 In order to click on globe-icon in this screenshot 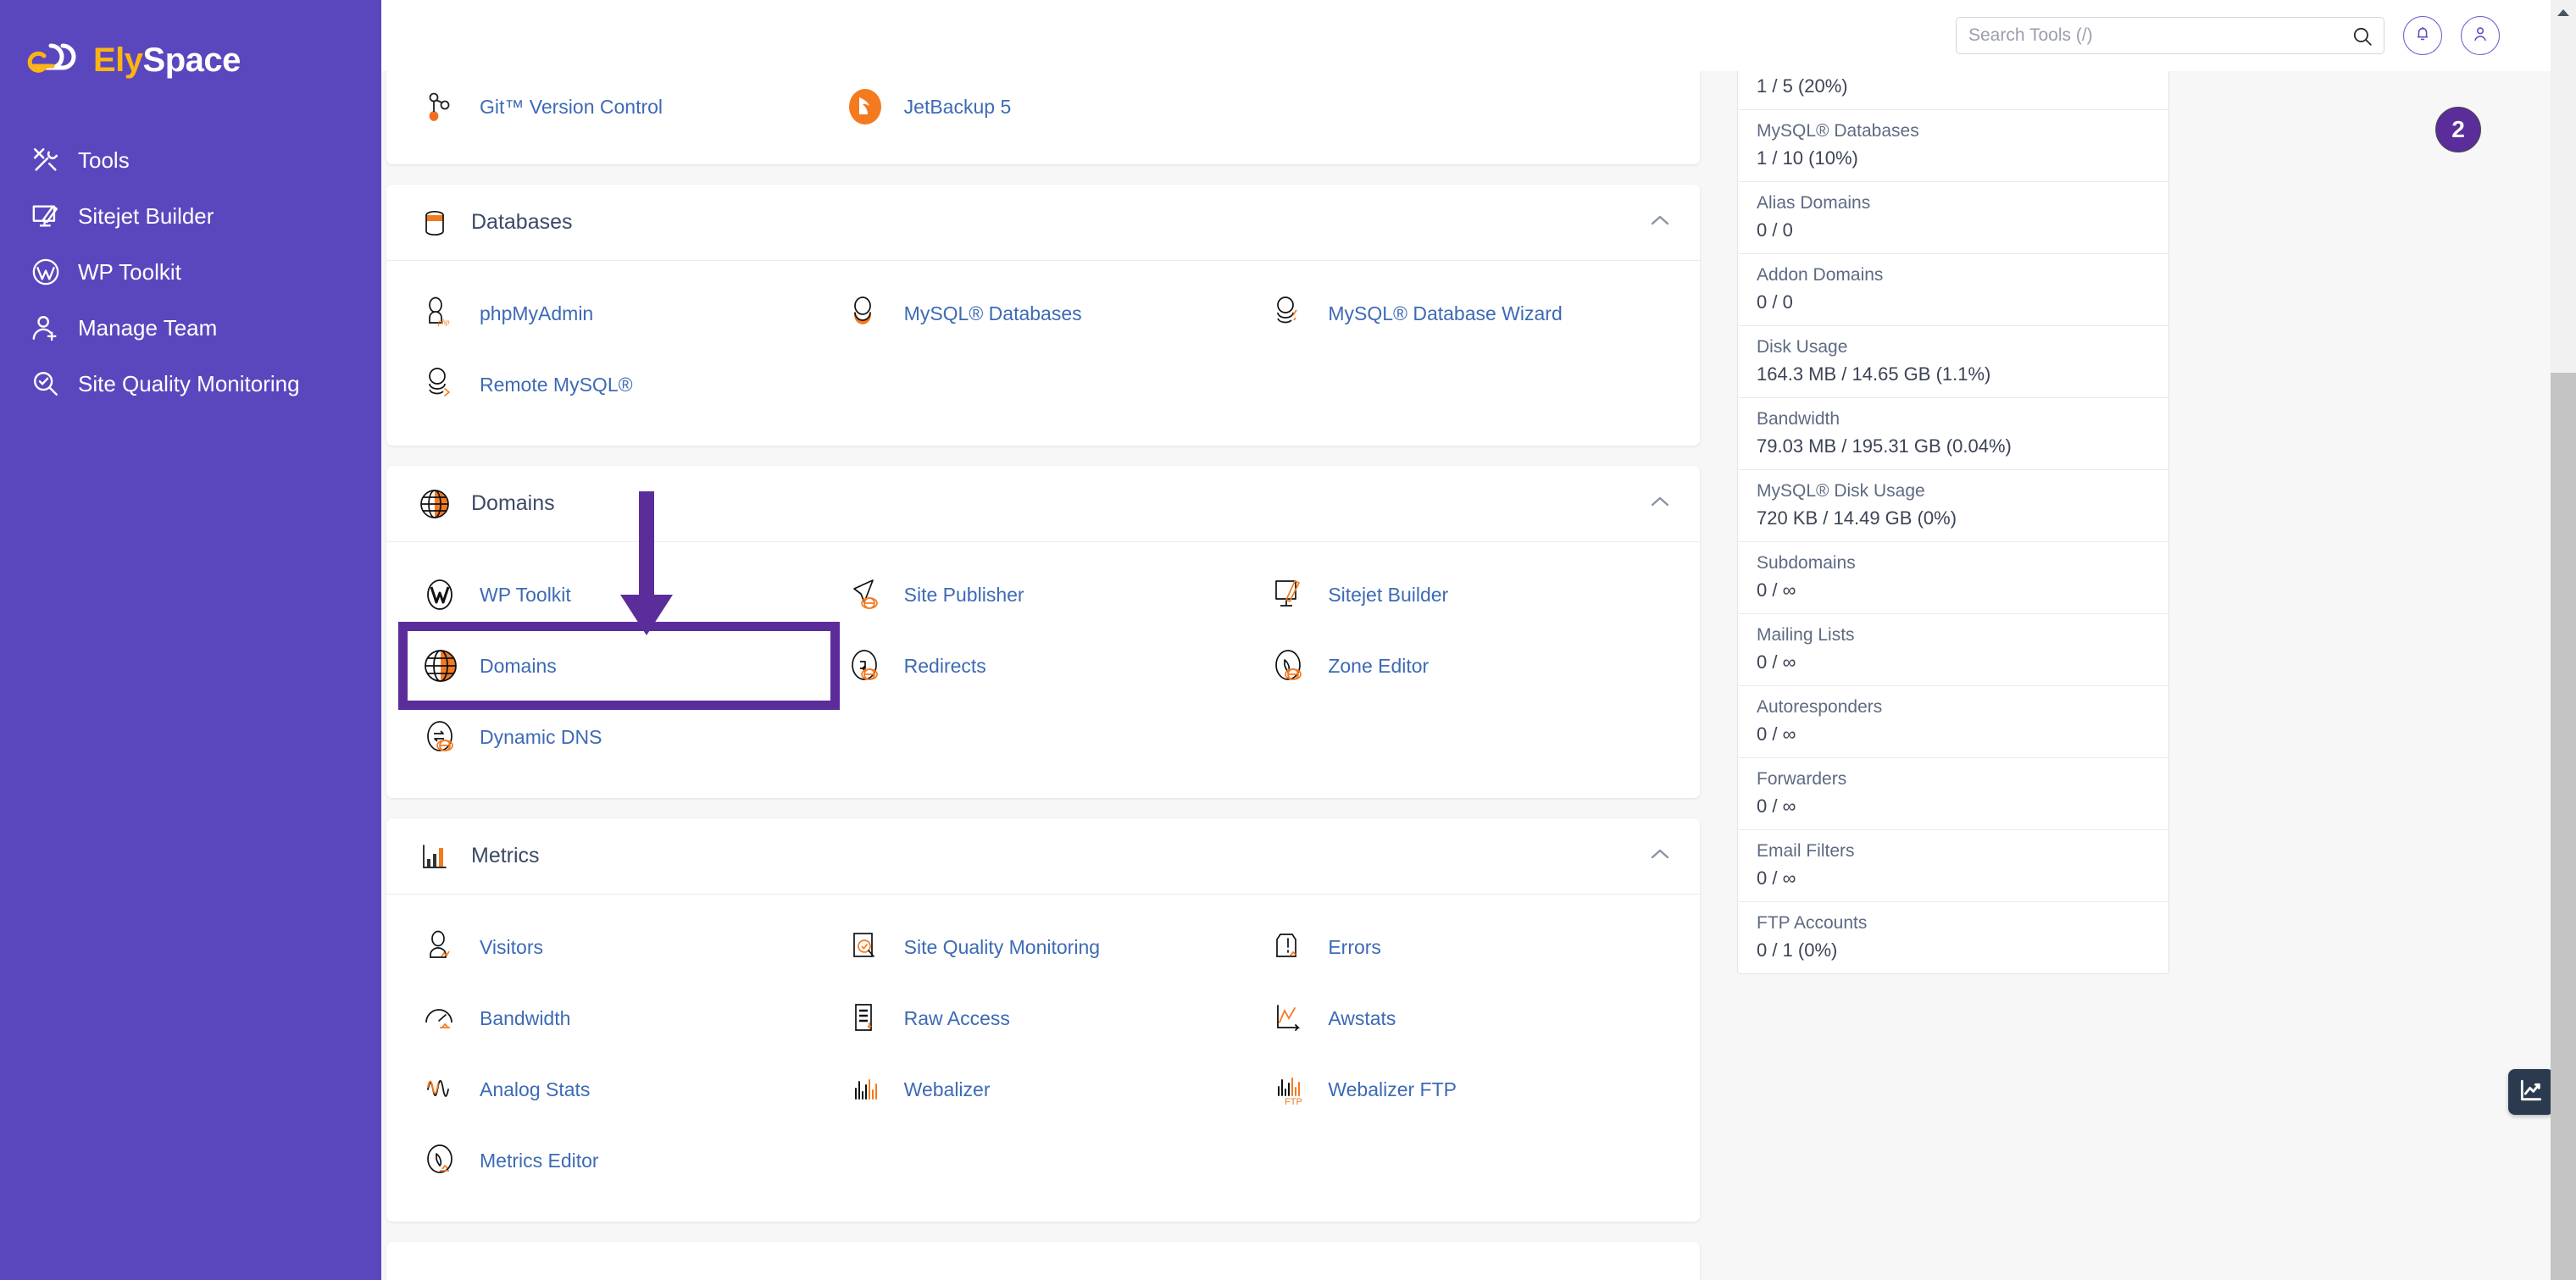, I will do `click(440, 666)`.